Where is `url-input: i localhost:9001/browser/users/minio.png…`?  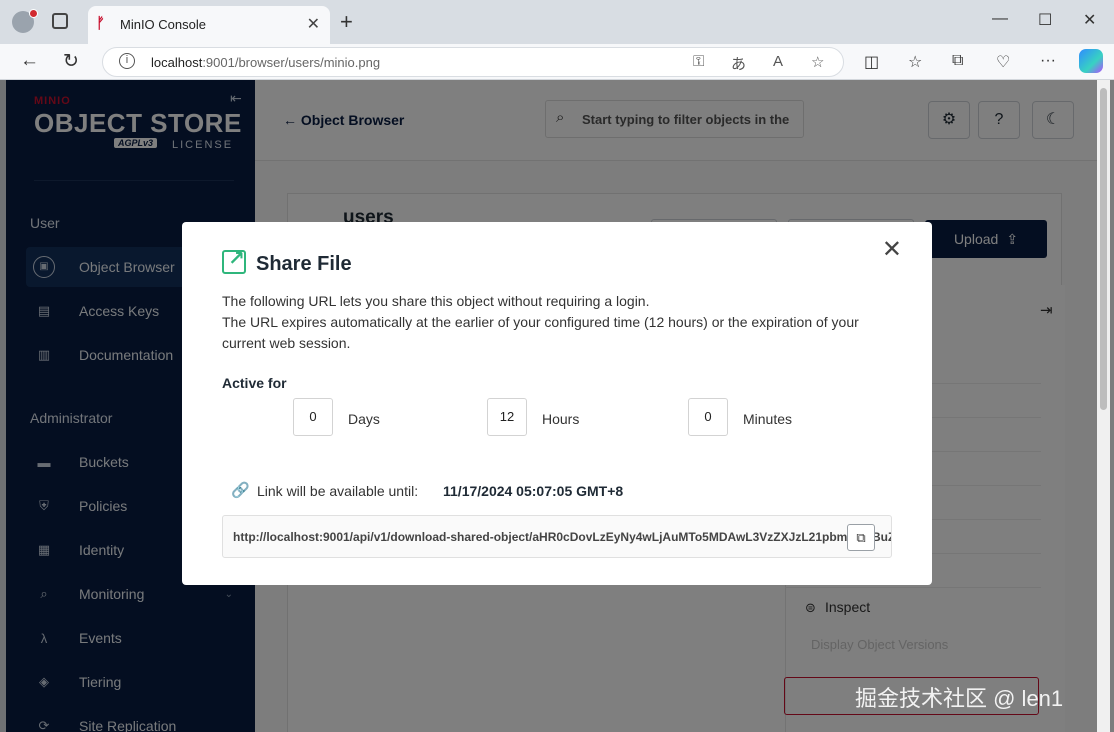
url-input: i localhost:9001/browser/users/minio.png… is located at coordinates (473, 62).